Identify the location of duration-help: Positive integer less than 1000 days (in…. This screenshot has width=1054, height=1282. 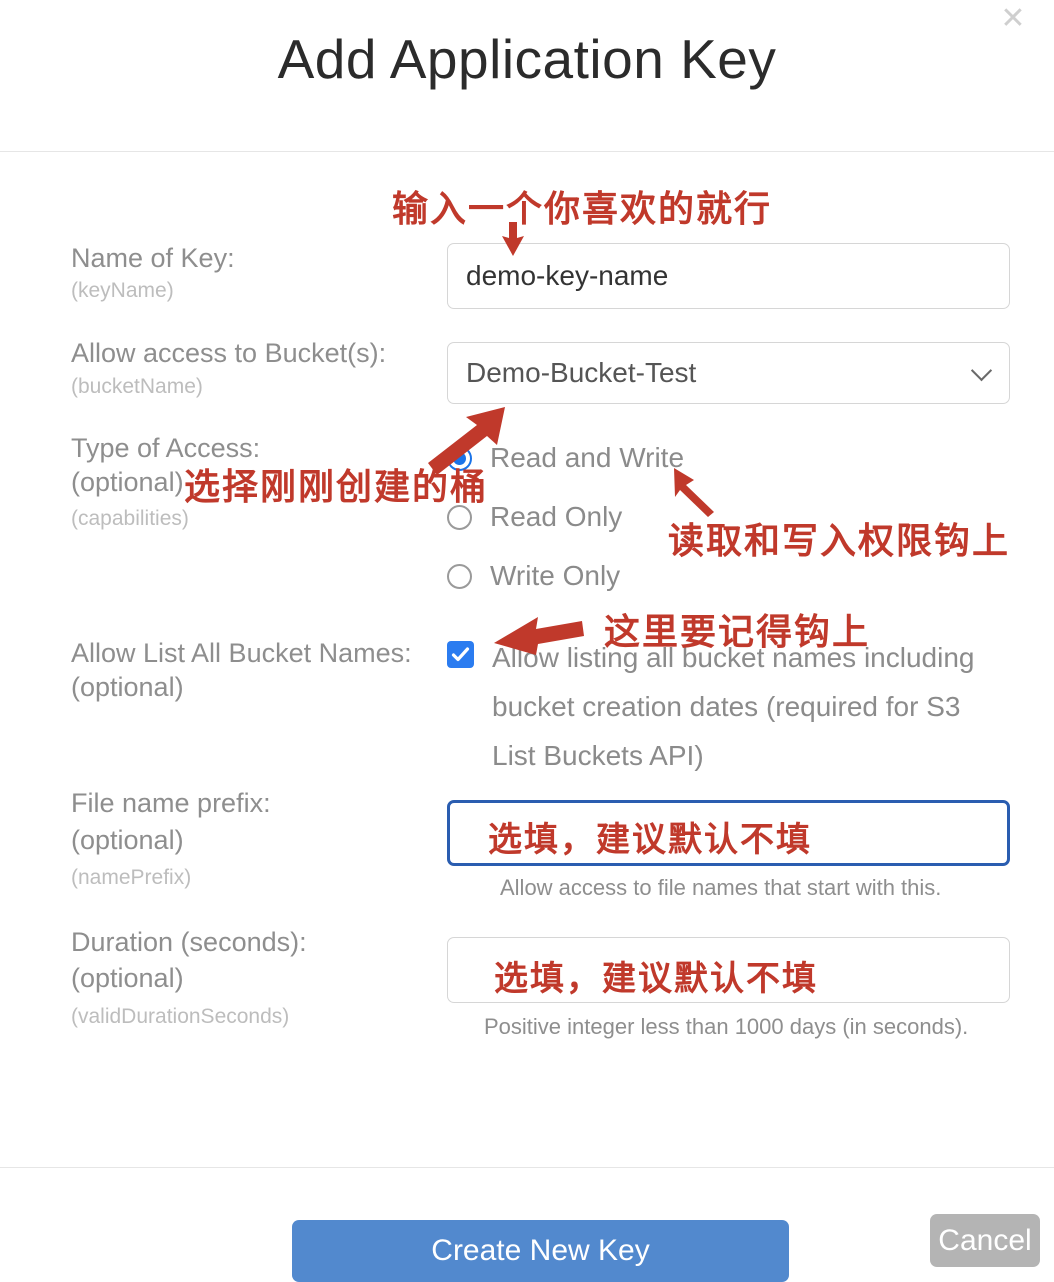
(726, 1026).